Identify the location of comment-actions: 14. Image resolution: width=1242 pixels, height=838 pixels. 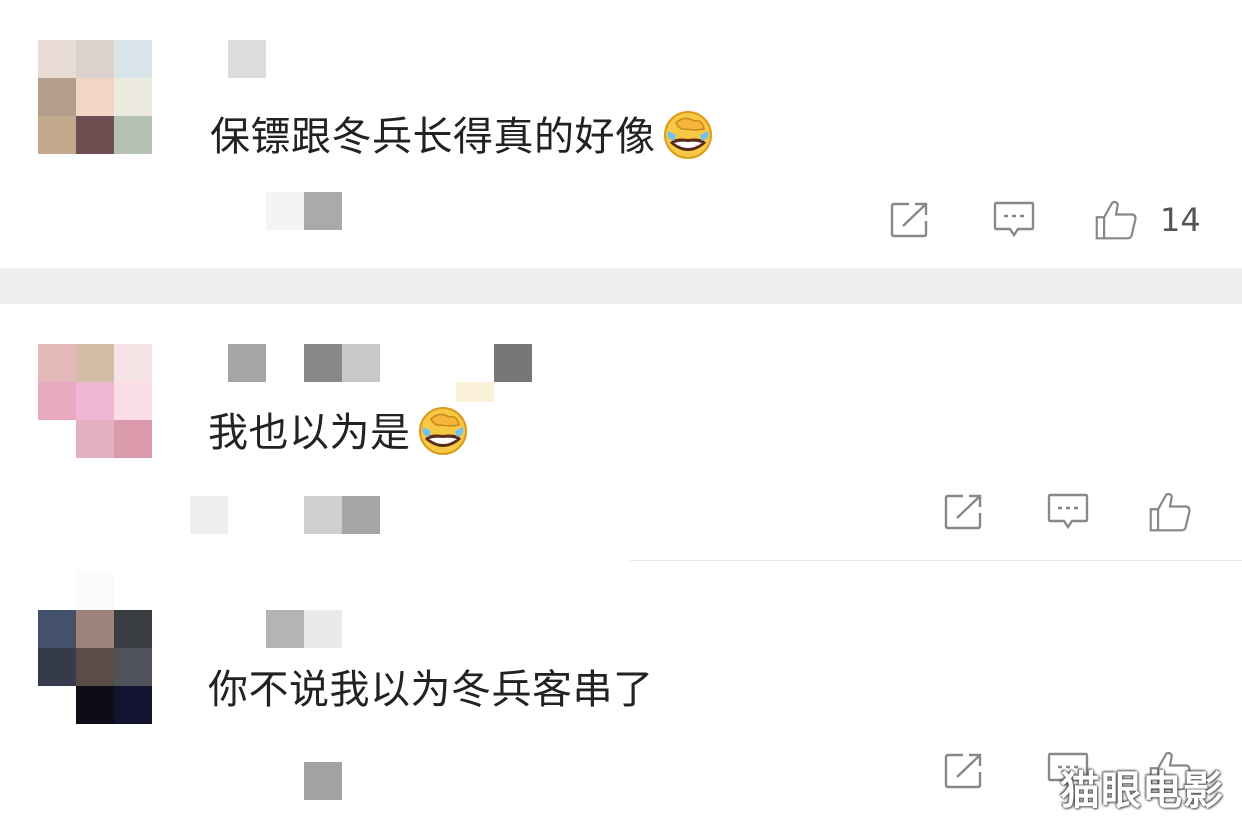
(1046, 220).